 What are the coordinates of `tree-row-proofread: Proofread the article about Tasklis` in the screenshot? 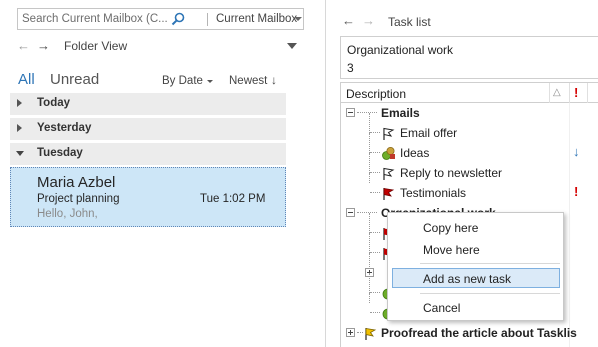 It's located at (469, 333).